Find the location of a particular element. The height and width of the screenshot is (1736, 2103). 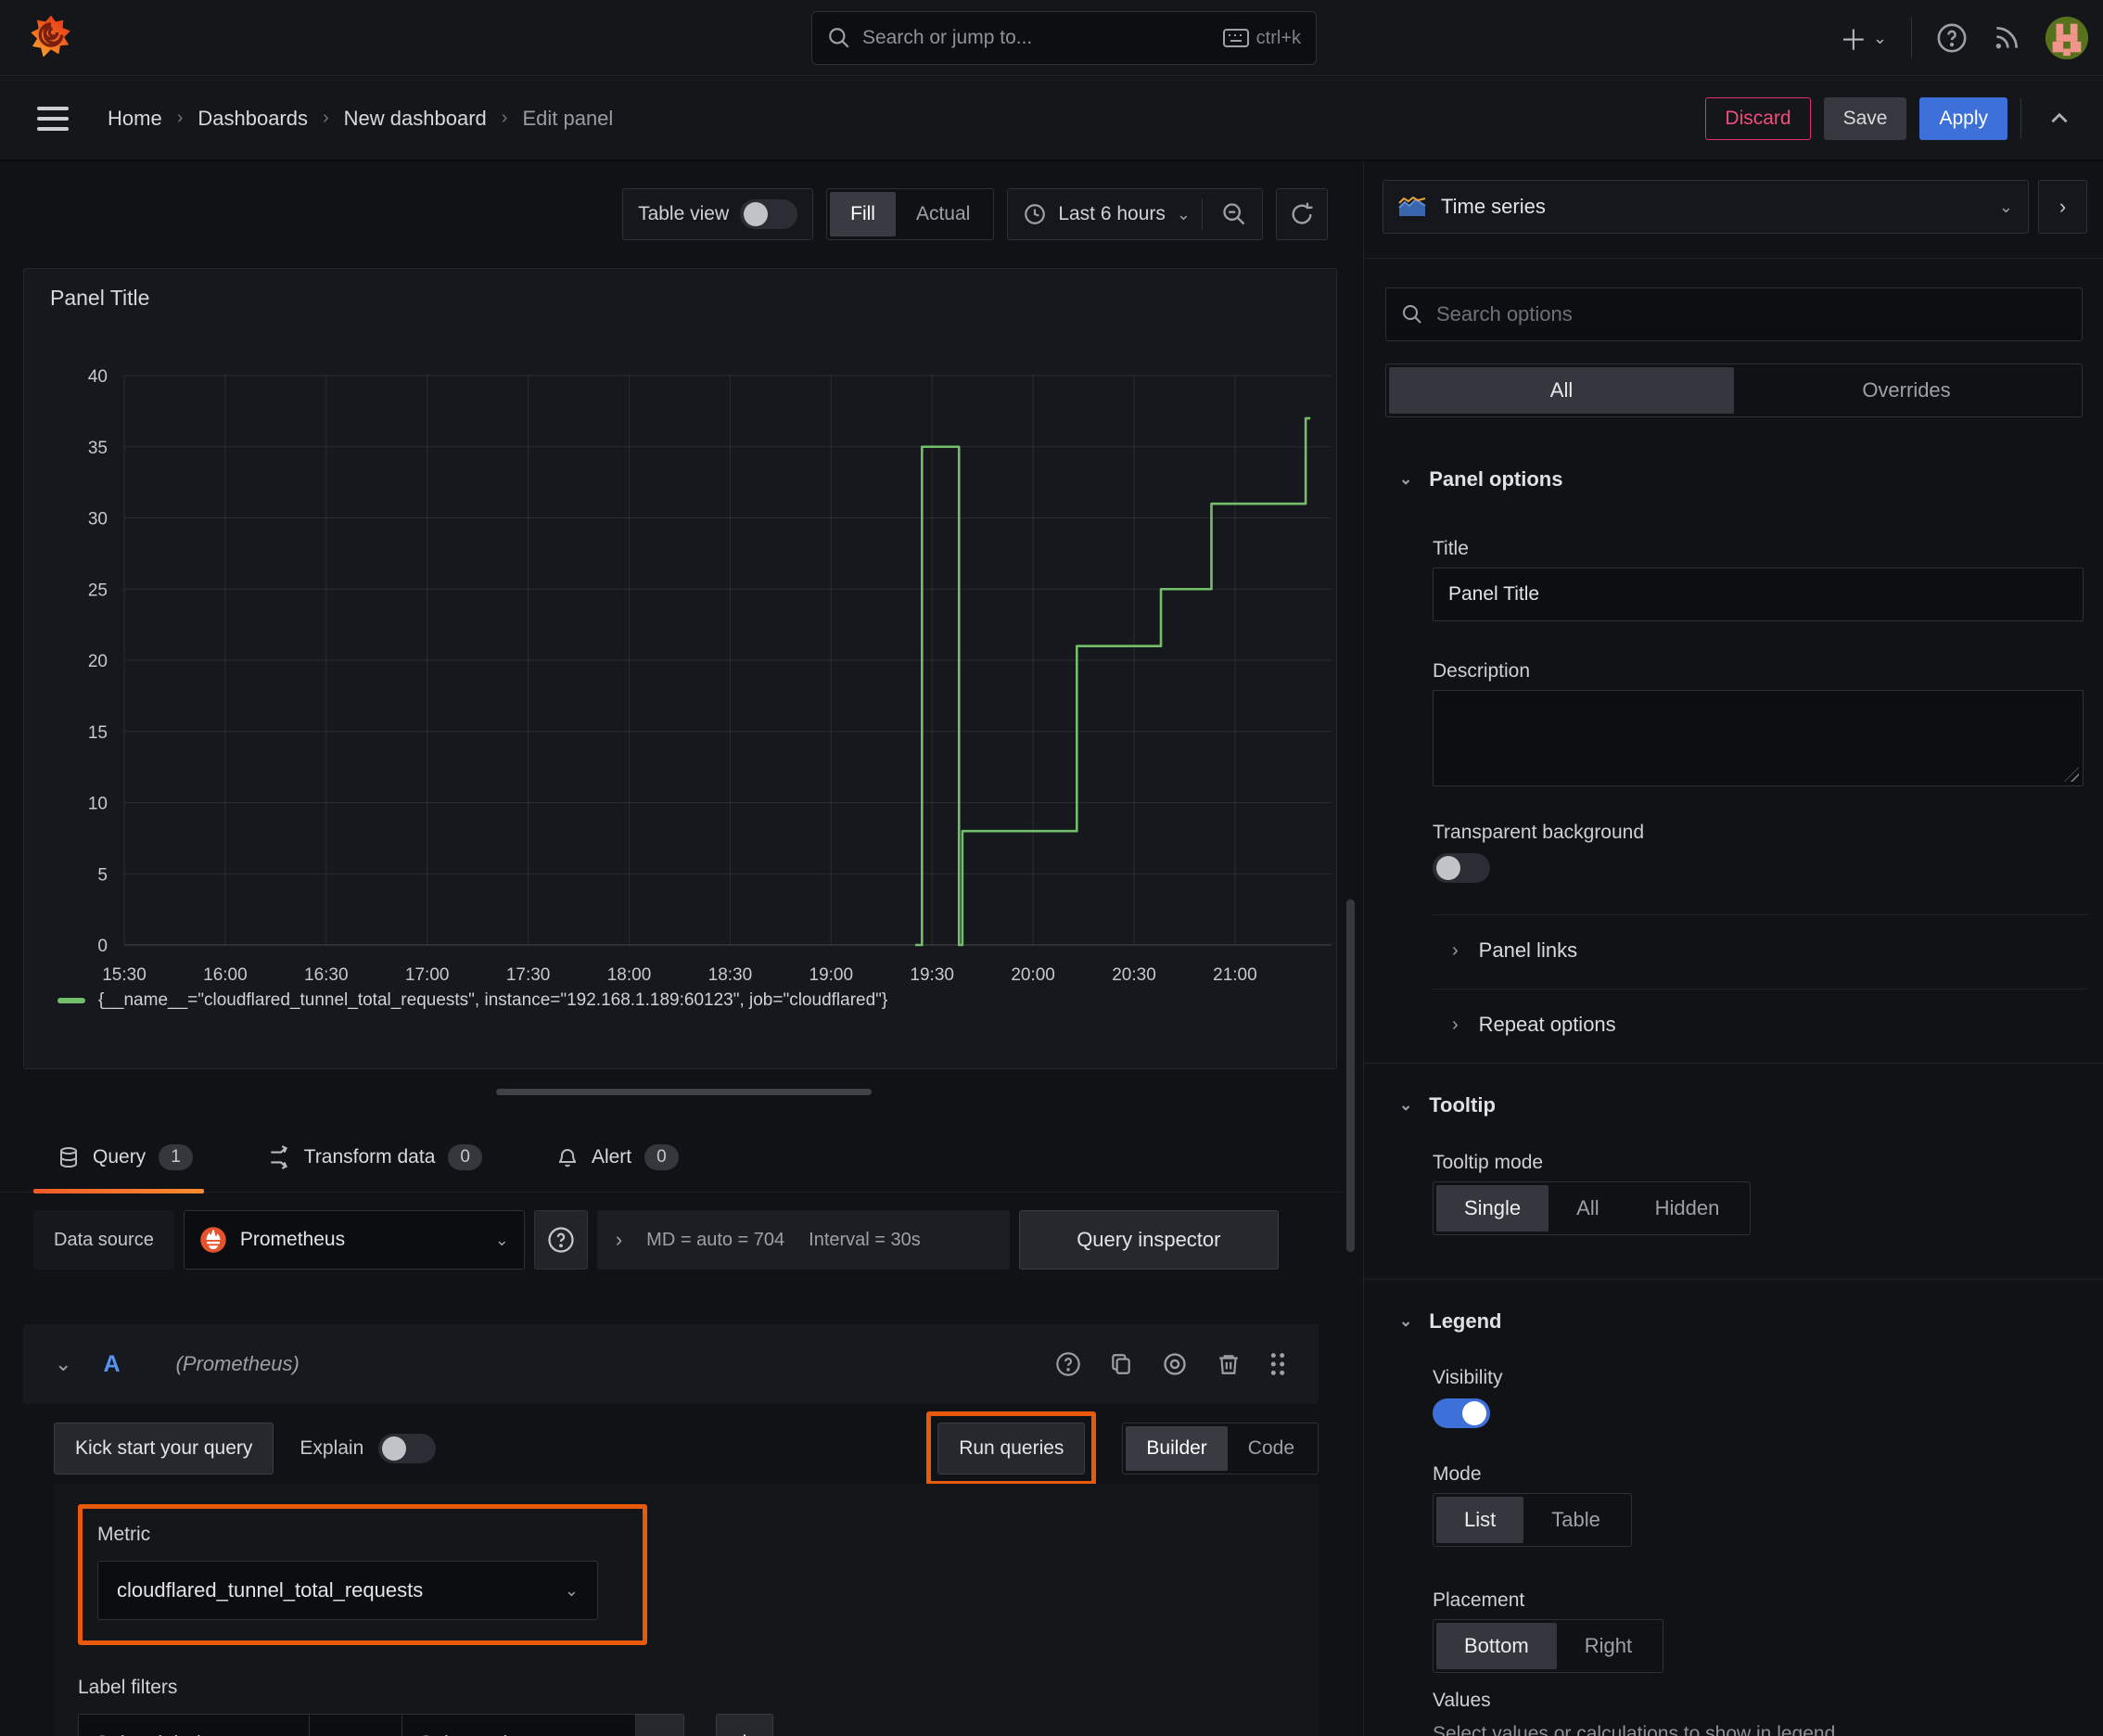

time-range-control: Last 6 hours ⌄ is located at coordinates (1135, 214).